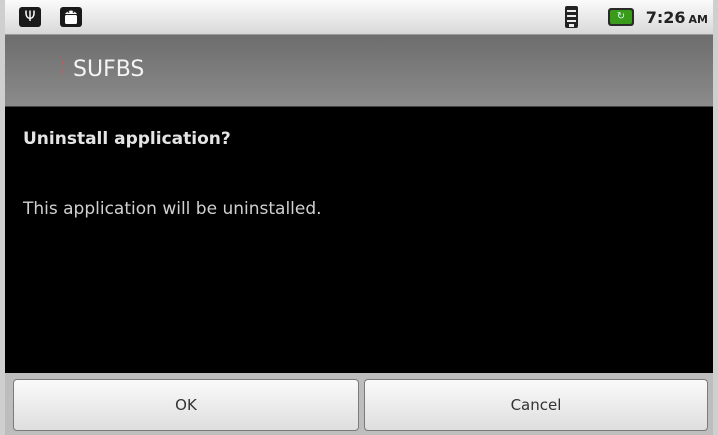 The height and width of the screenshot is (435, 718). Describe the element at coordinates (109, 69) in the screenshot. I see `app-title: SUFBS` at that location.